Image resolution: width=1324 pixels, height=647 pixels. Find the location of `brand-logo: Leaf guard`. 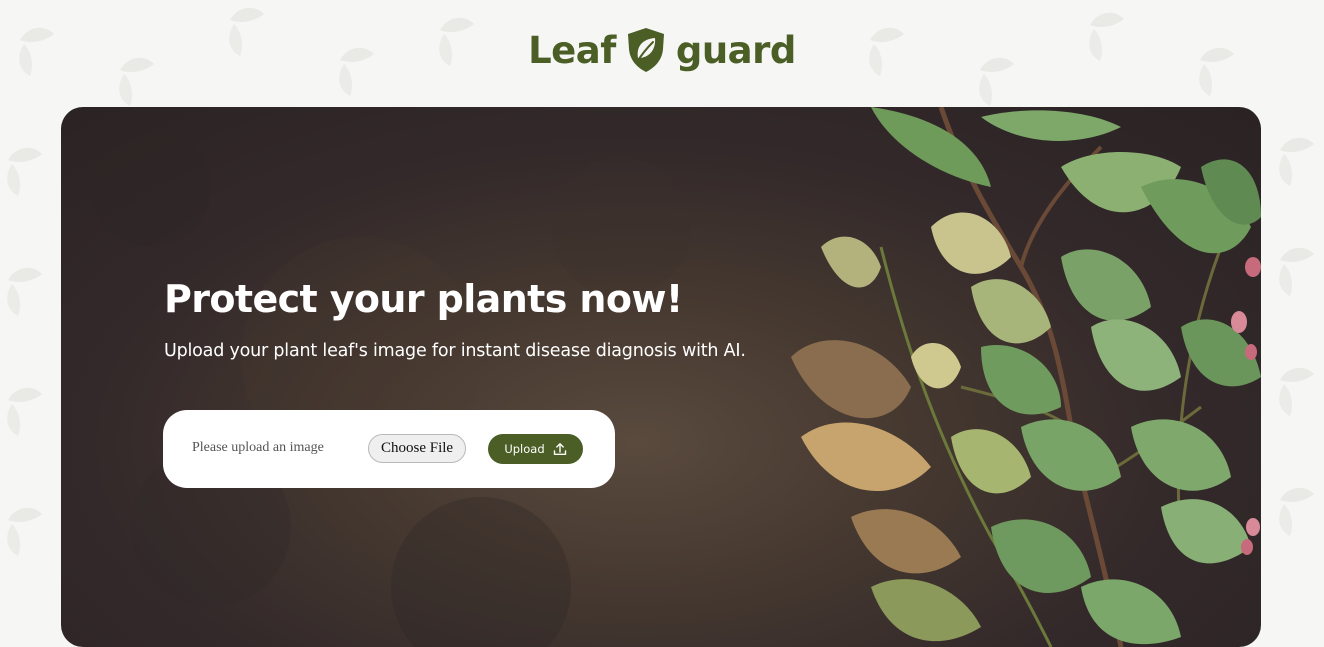

brand-logo: Leaf guard is located at coordinates (662, 50).